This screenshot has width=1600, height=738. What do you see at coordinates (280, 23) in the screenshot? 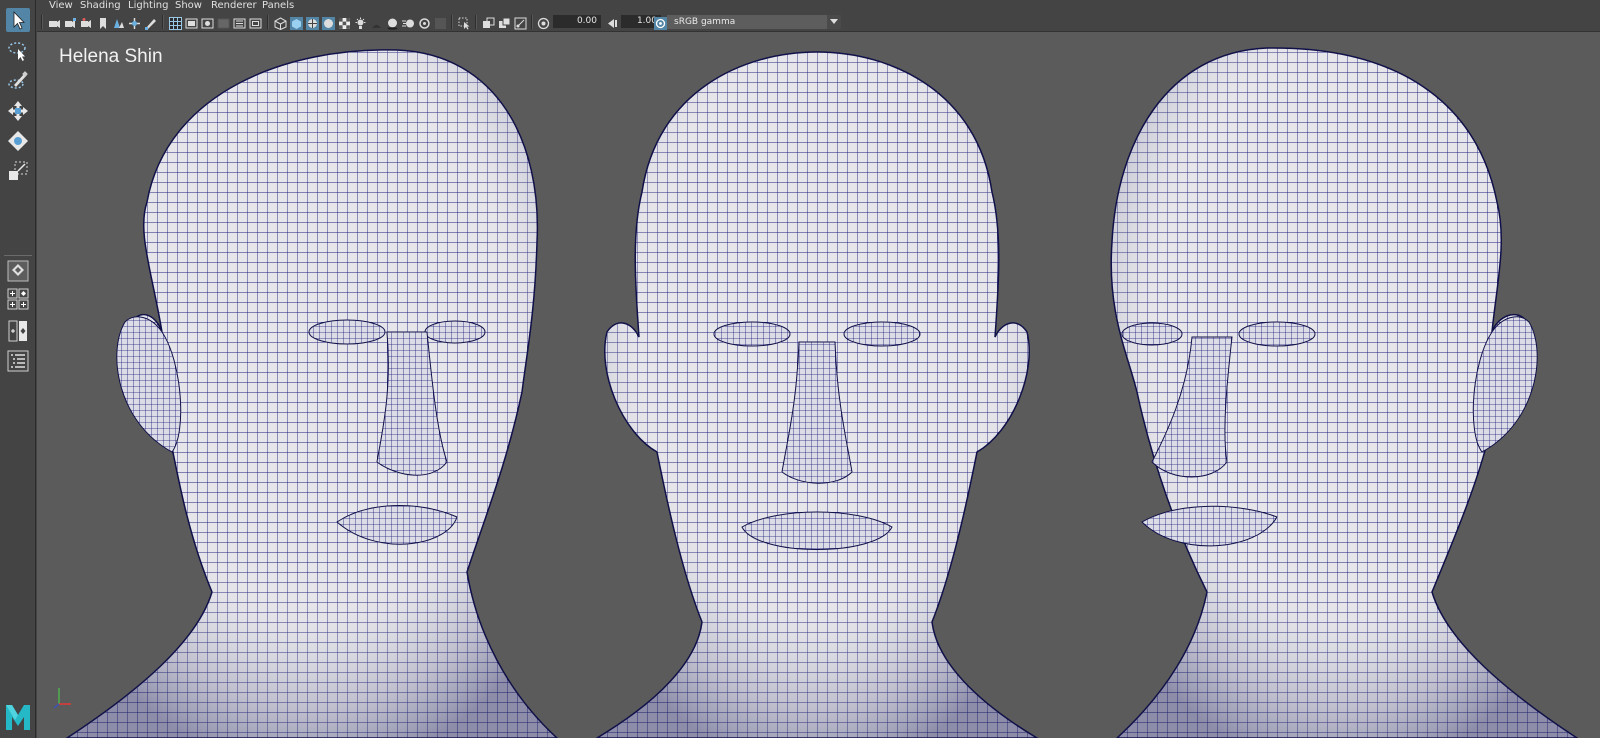
I see `wireframe-shading-icon` at bounding box center [280, 23].